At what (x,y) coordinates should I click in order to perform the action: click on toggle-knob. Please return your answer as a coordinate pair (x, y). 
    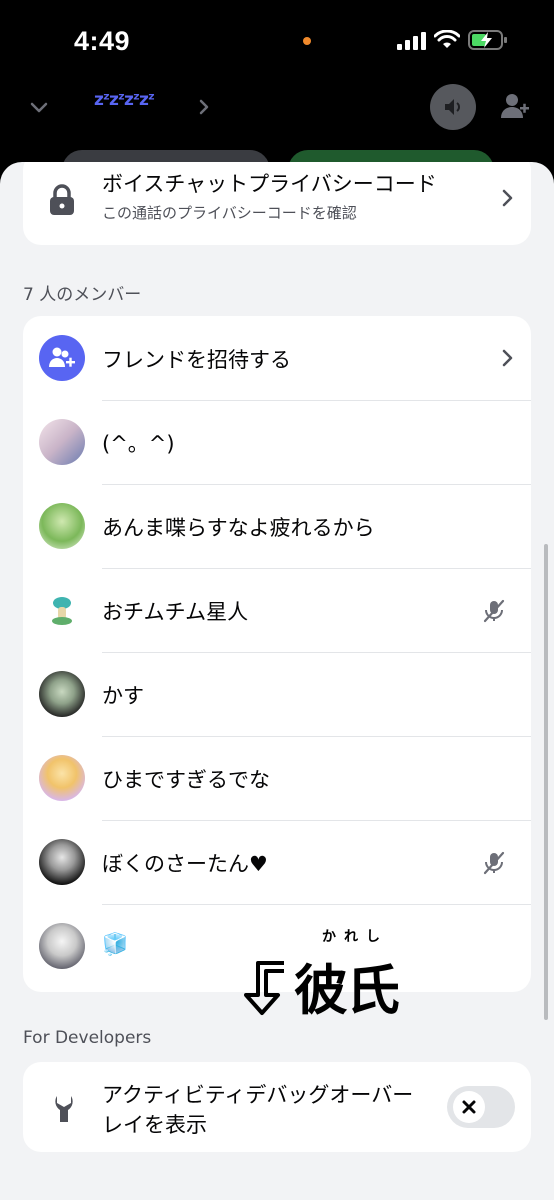
    Looking at the image, I should click on (469, 1107).